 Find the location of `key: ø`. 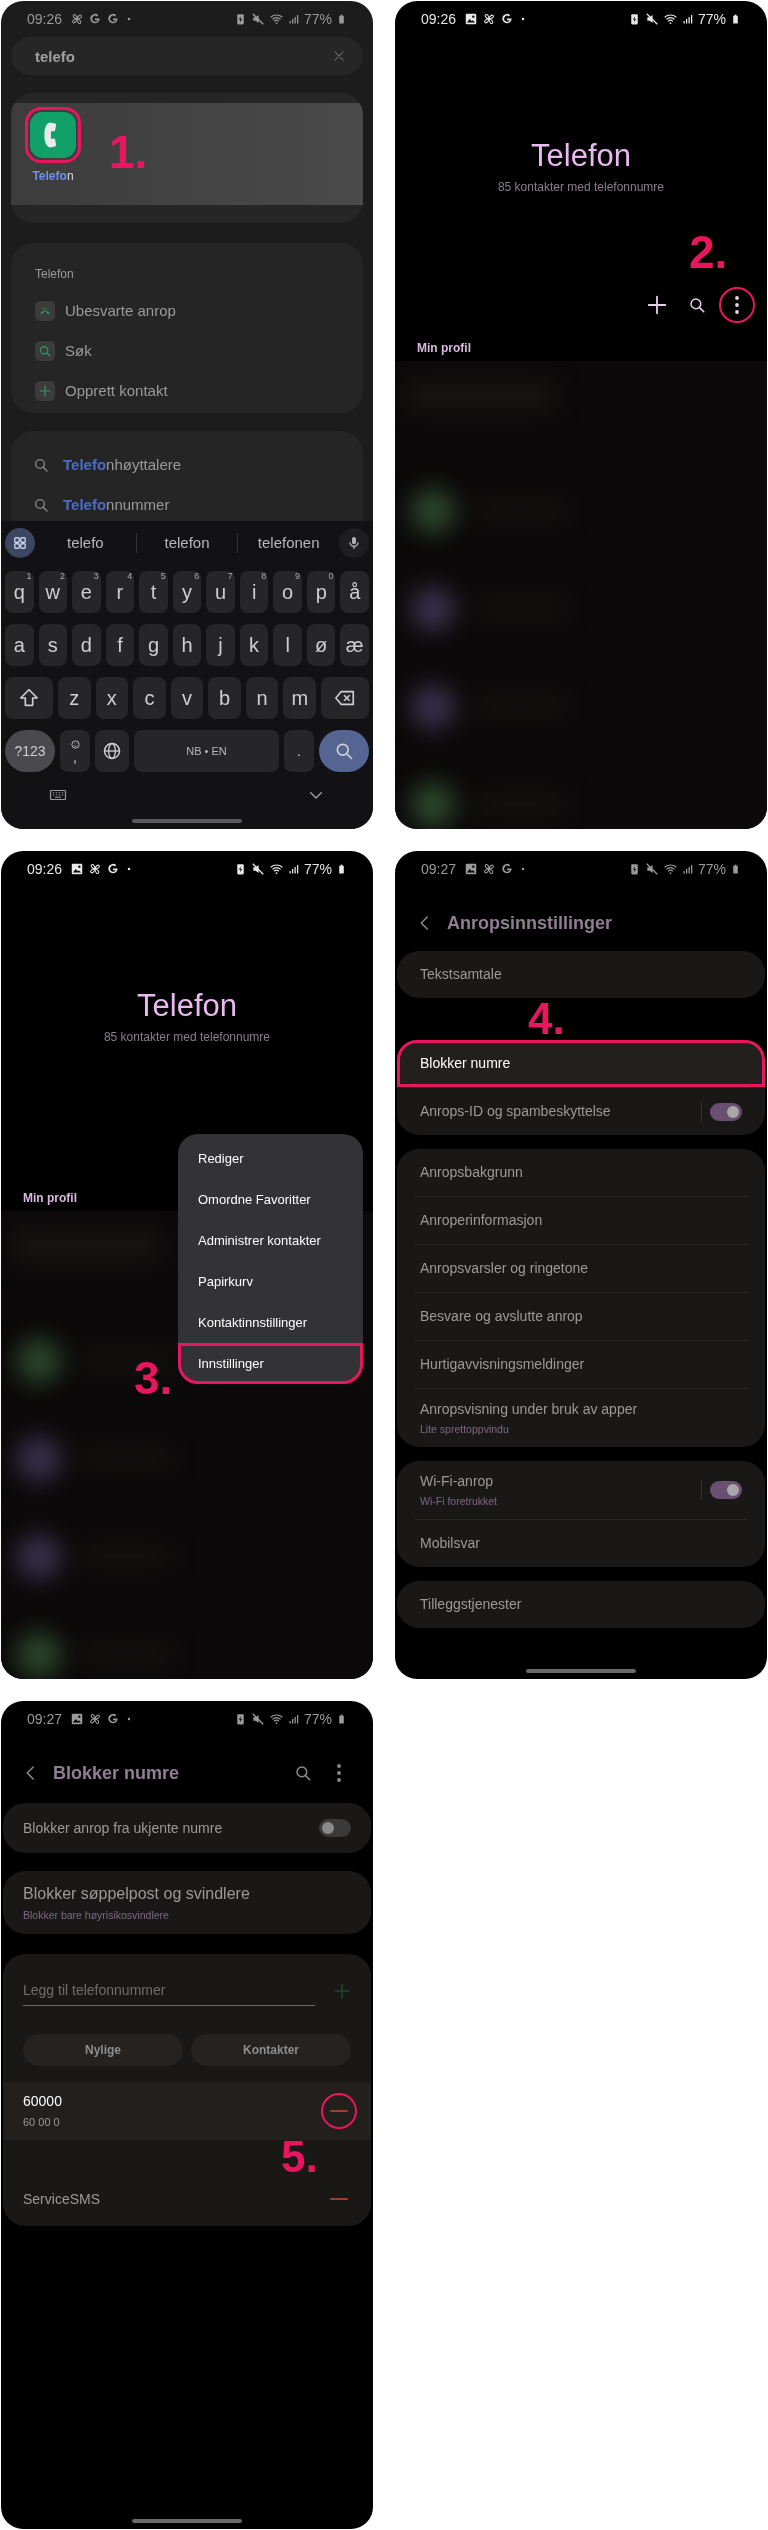

key: ø is located at coordinates (321, 645).